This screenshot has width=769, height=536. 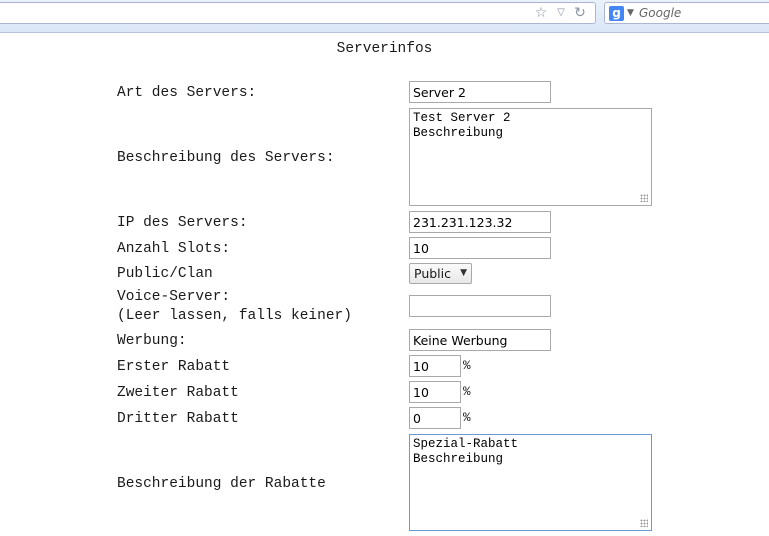 What do you see at coordinates (467, 392) in the screenshot?
I see `second-discount-unit: %` at bounding box center [467, 392].